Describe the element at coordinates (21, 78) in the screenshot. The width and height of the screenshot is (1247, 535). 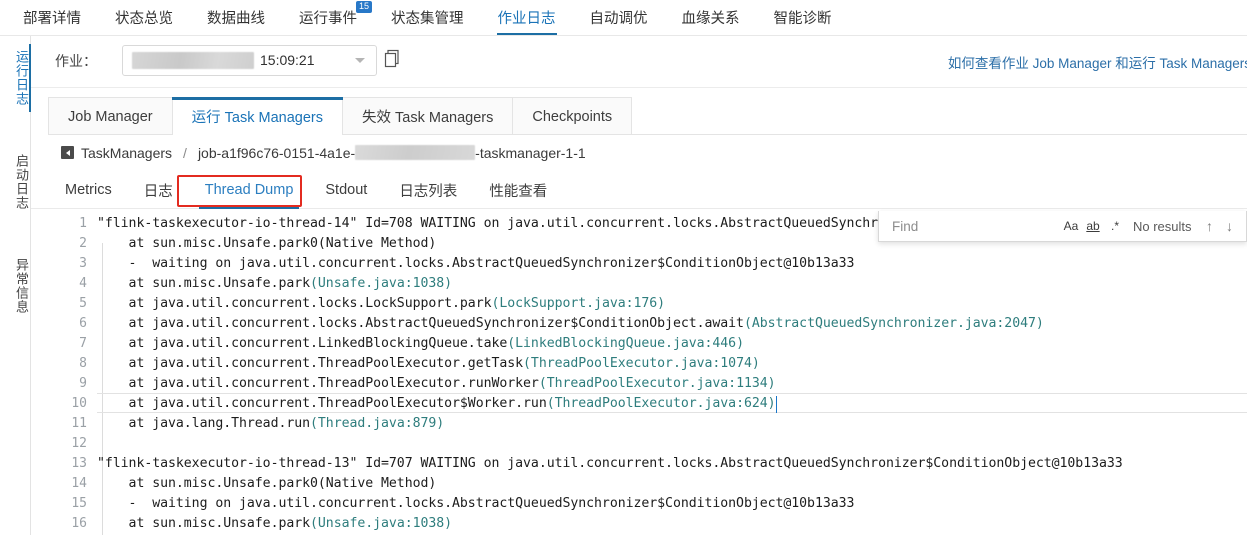
I see `rail-item-label: 运行日志` at that location.